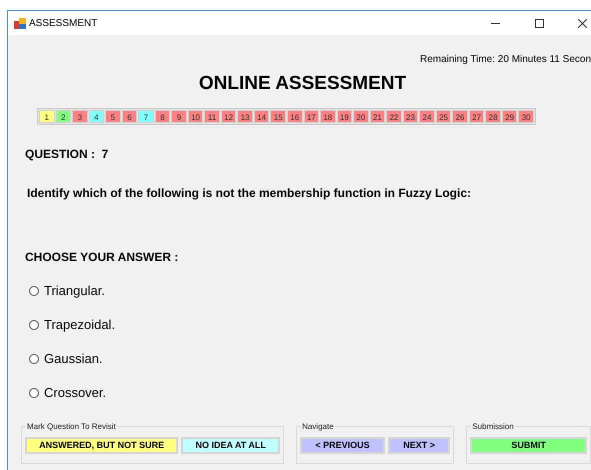  I want to click on question-number-button: 14, so click(262, 116).